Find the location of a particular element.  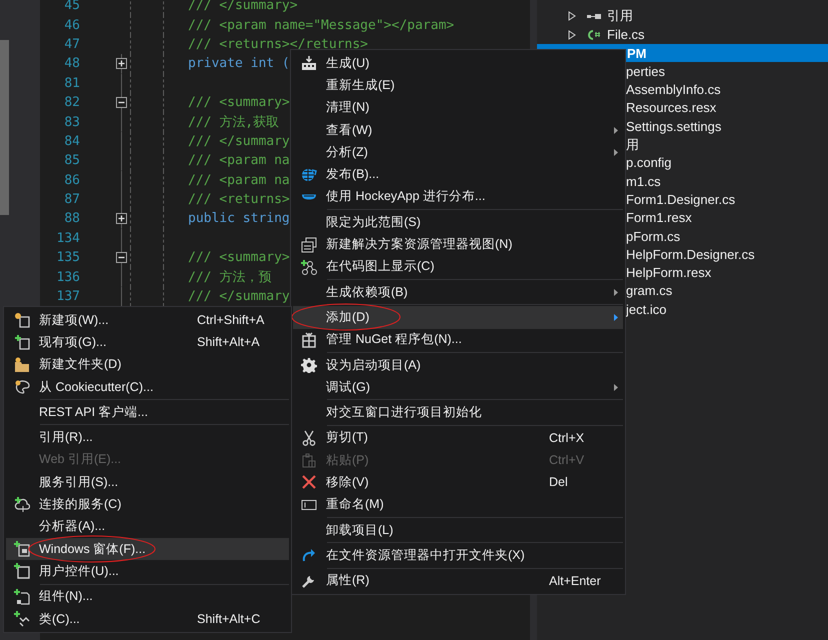

line-number: 86 is located at coordinates (71, 180).